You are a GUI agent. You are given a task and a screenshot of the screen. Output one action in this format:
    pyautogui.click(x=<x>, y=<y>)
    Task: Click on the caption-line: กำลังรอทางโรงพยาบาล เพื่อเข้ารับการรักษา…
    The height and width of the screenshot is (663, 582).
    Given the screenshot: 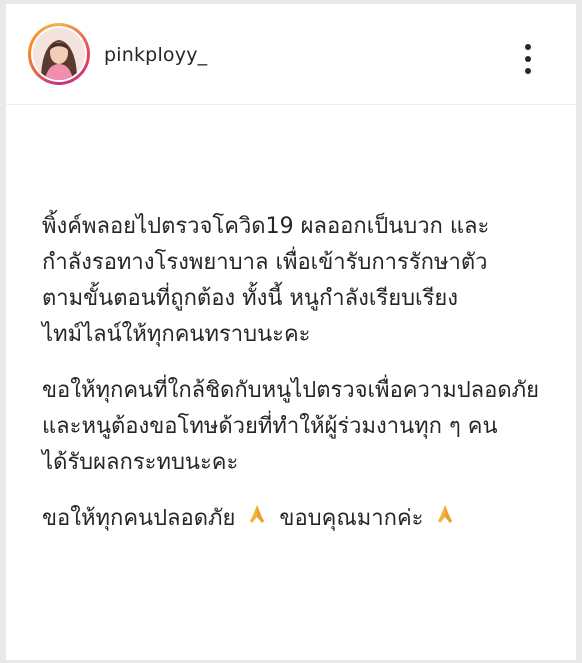 What is the action you would take?
    pyautogui.click(x=265, y=262)
    